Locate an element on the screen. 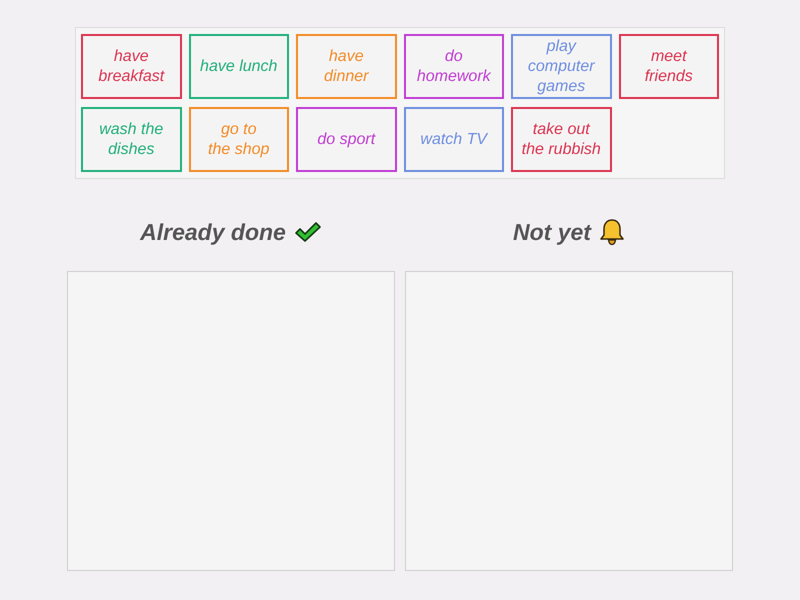 This screenshot has width=800, height=600. tile-label: take out the rubbish is located at coordinates (561, 140).